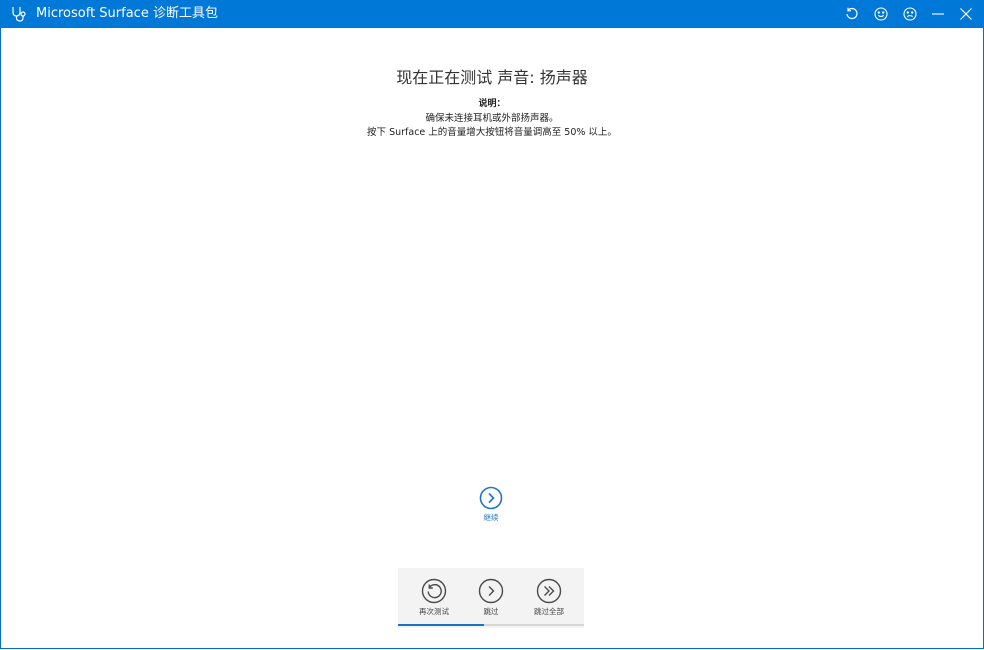 The image size is (984, 650). Describe the element at coordinates (492, 14) in the screenshot. I see `title-bar: Microsoft Surface 诊断工具包` at that location.